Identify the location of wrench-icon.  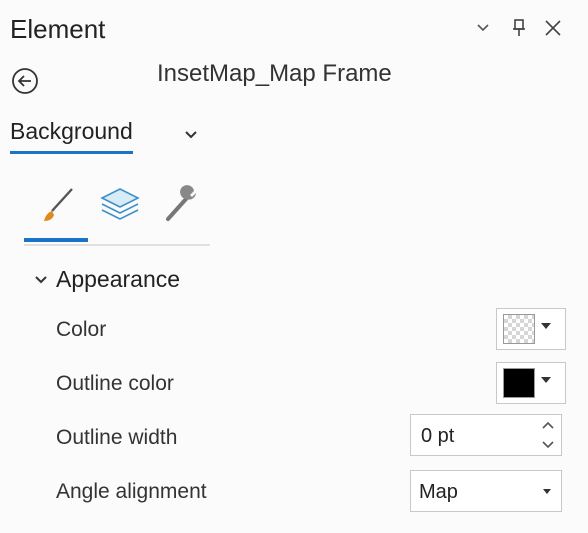
(181, 203).